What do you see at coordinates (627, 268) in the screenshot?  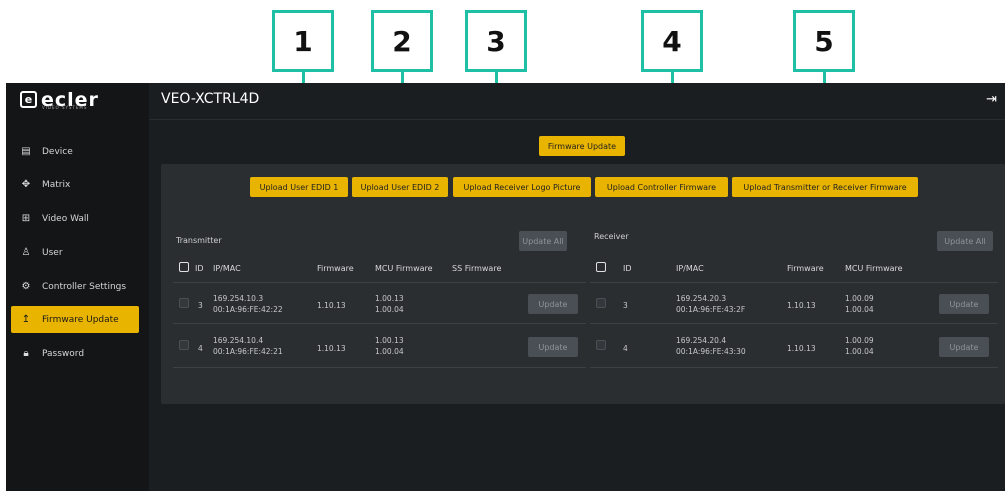 I see `rx-col-id: ID` at bounding box center [627, 268].